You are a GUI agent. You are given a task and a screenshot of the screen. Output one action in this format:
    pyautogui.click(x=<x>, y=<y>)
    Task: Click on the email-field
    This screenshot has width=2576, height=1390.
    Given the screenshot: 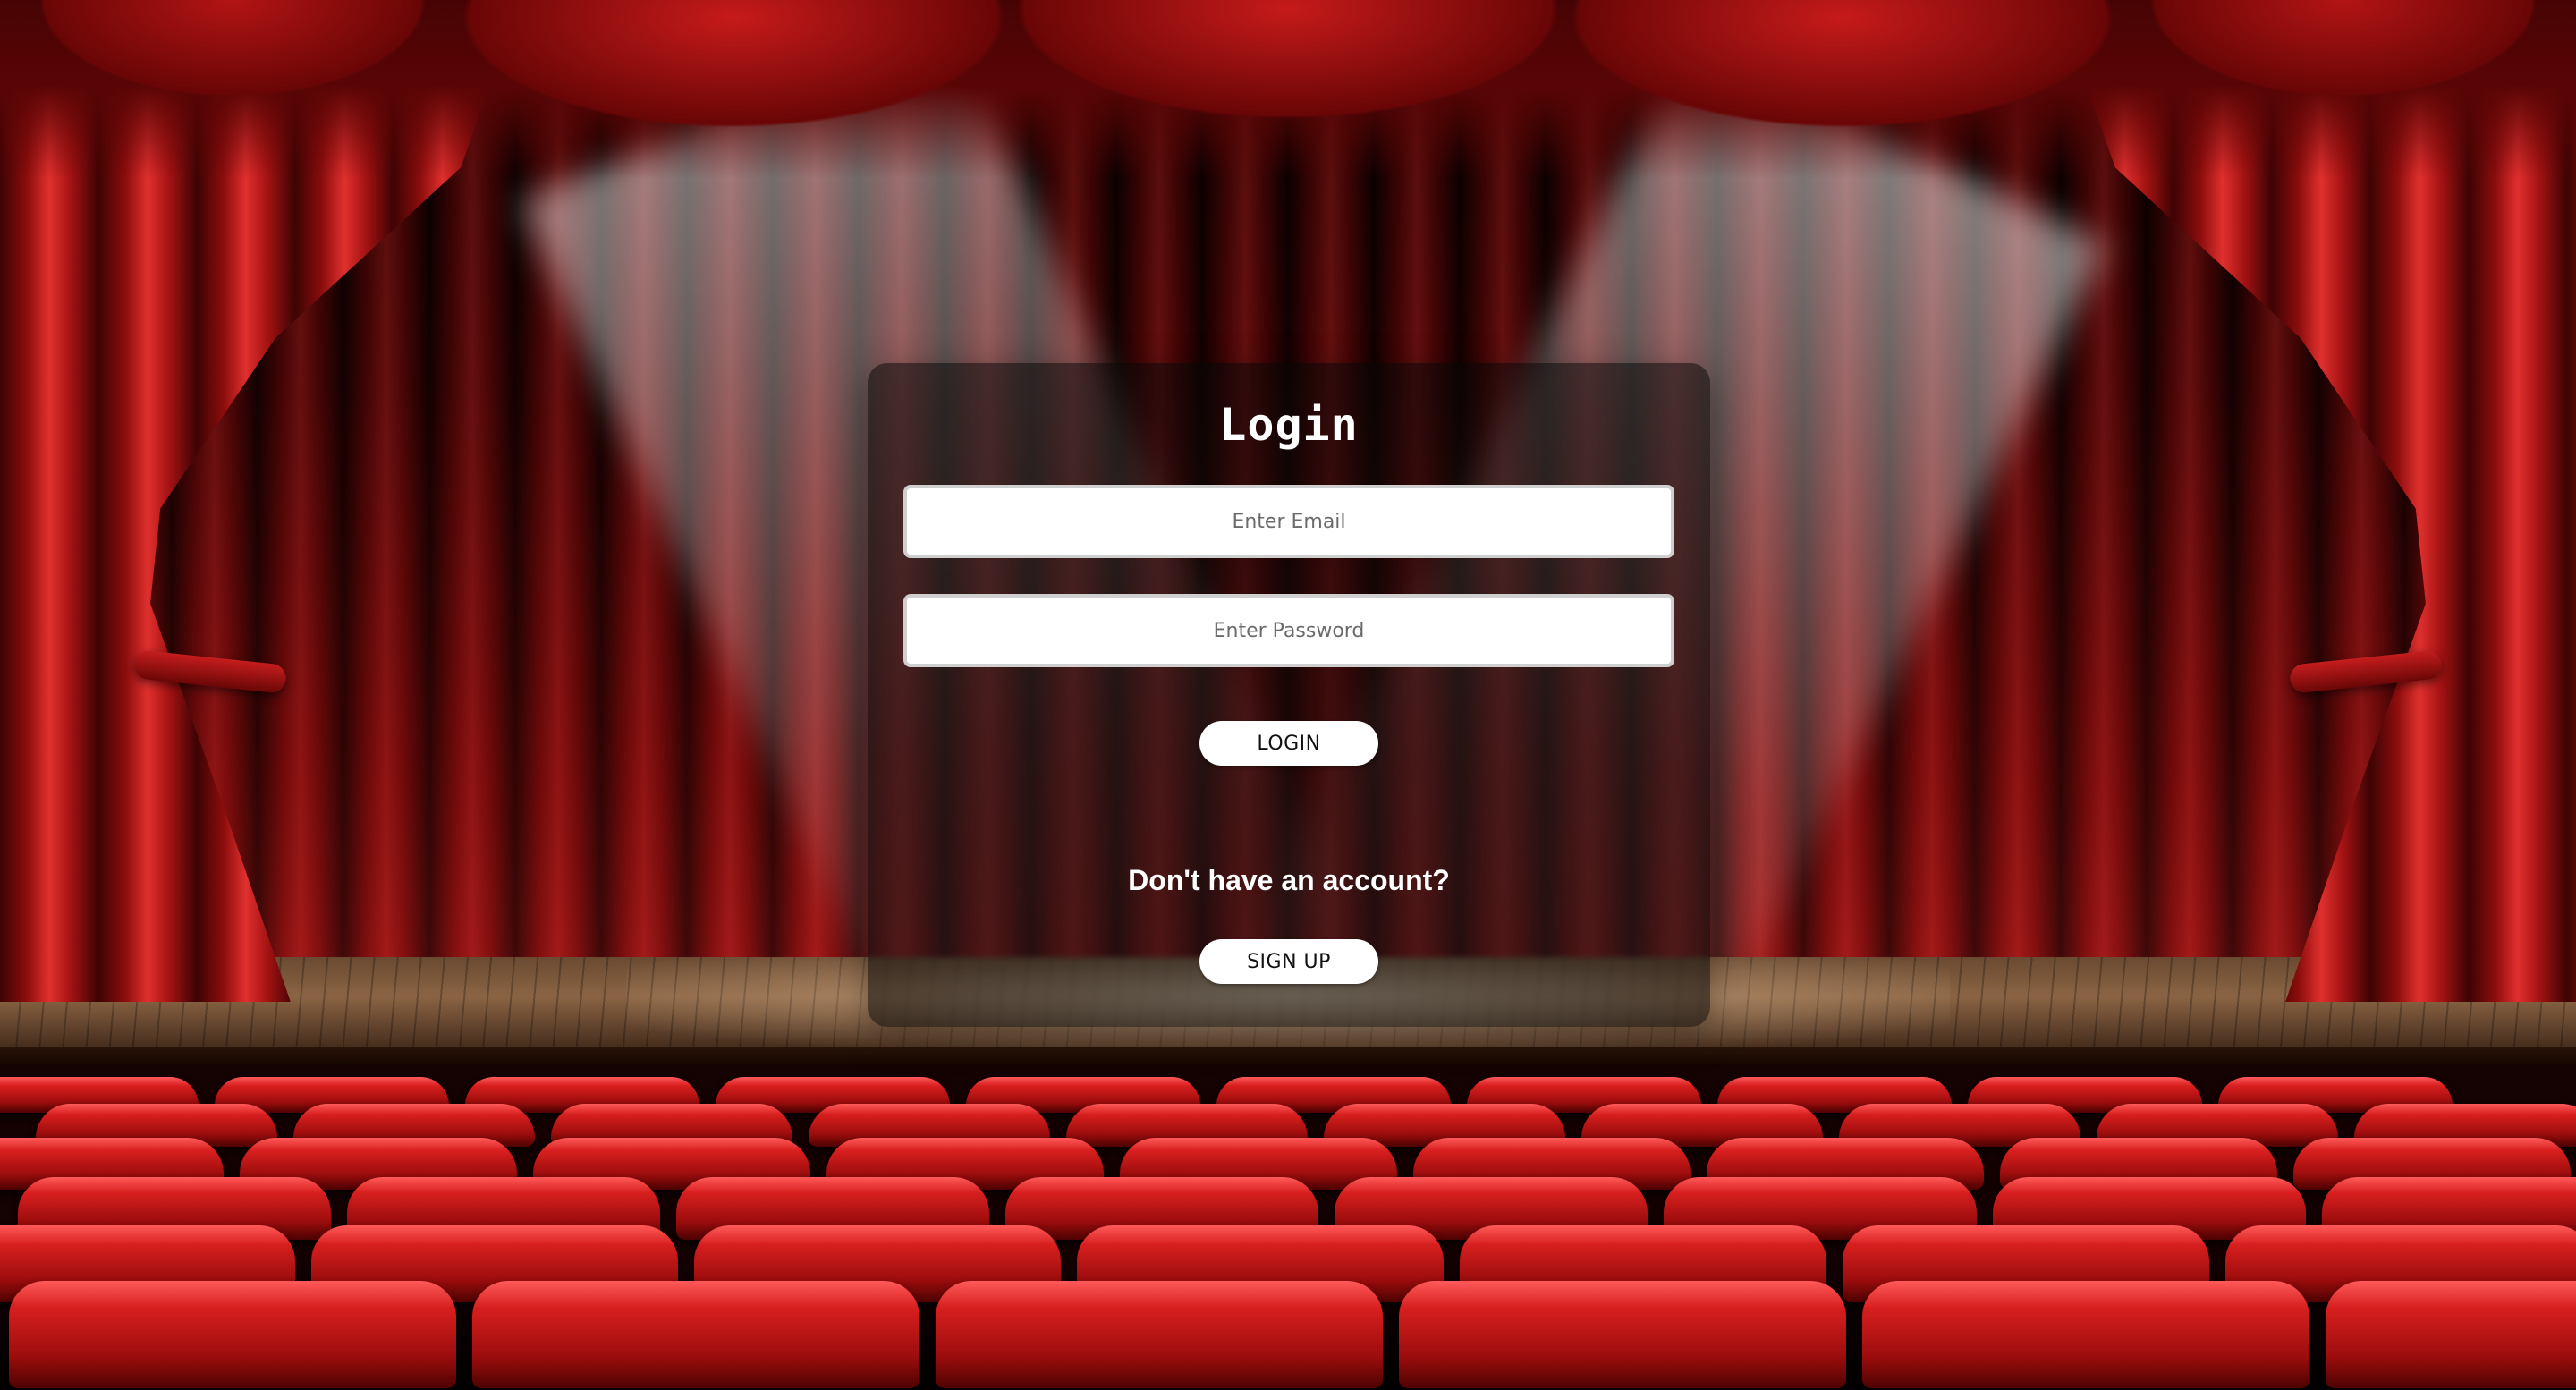 What is the action you would take?
    pyautogui.click(x=1288, y=521)
    